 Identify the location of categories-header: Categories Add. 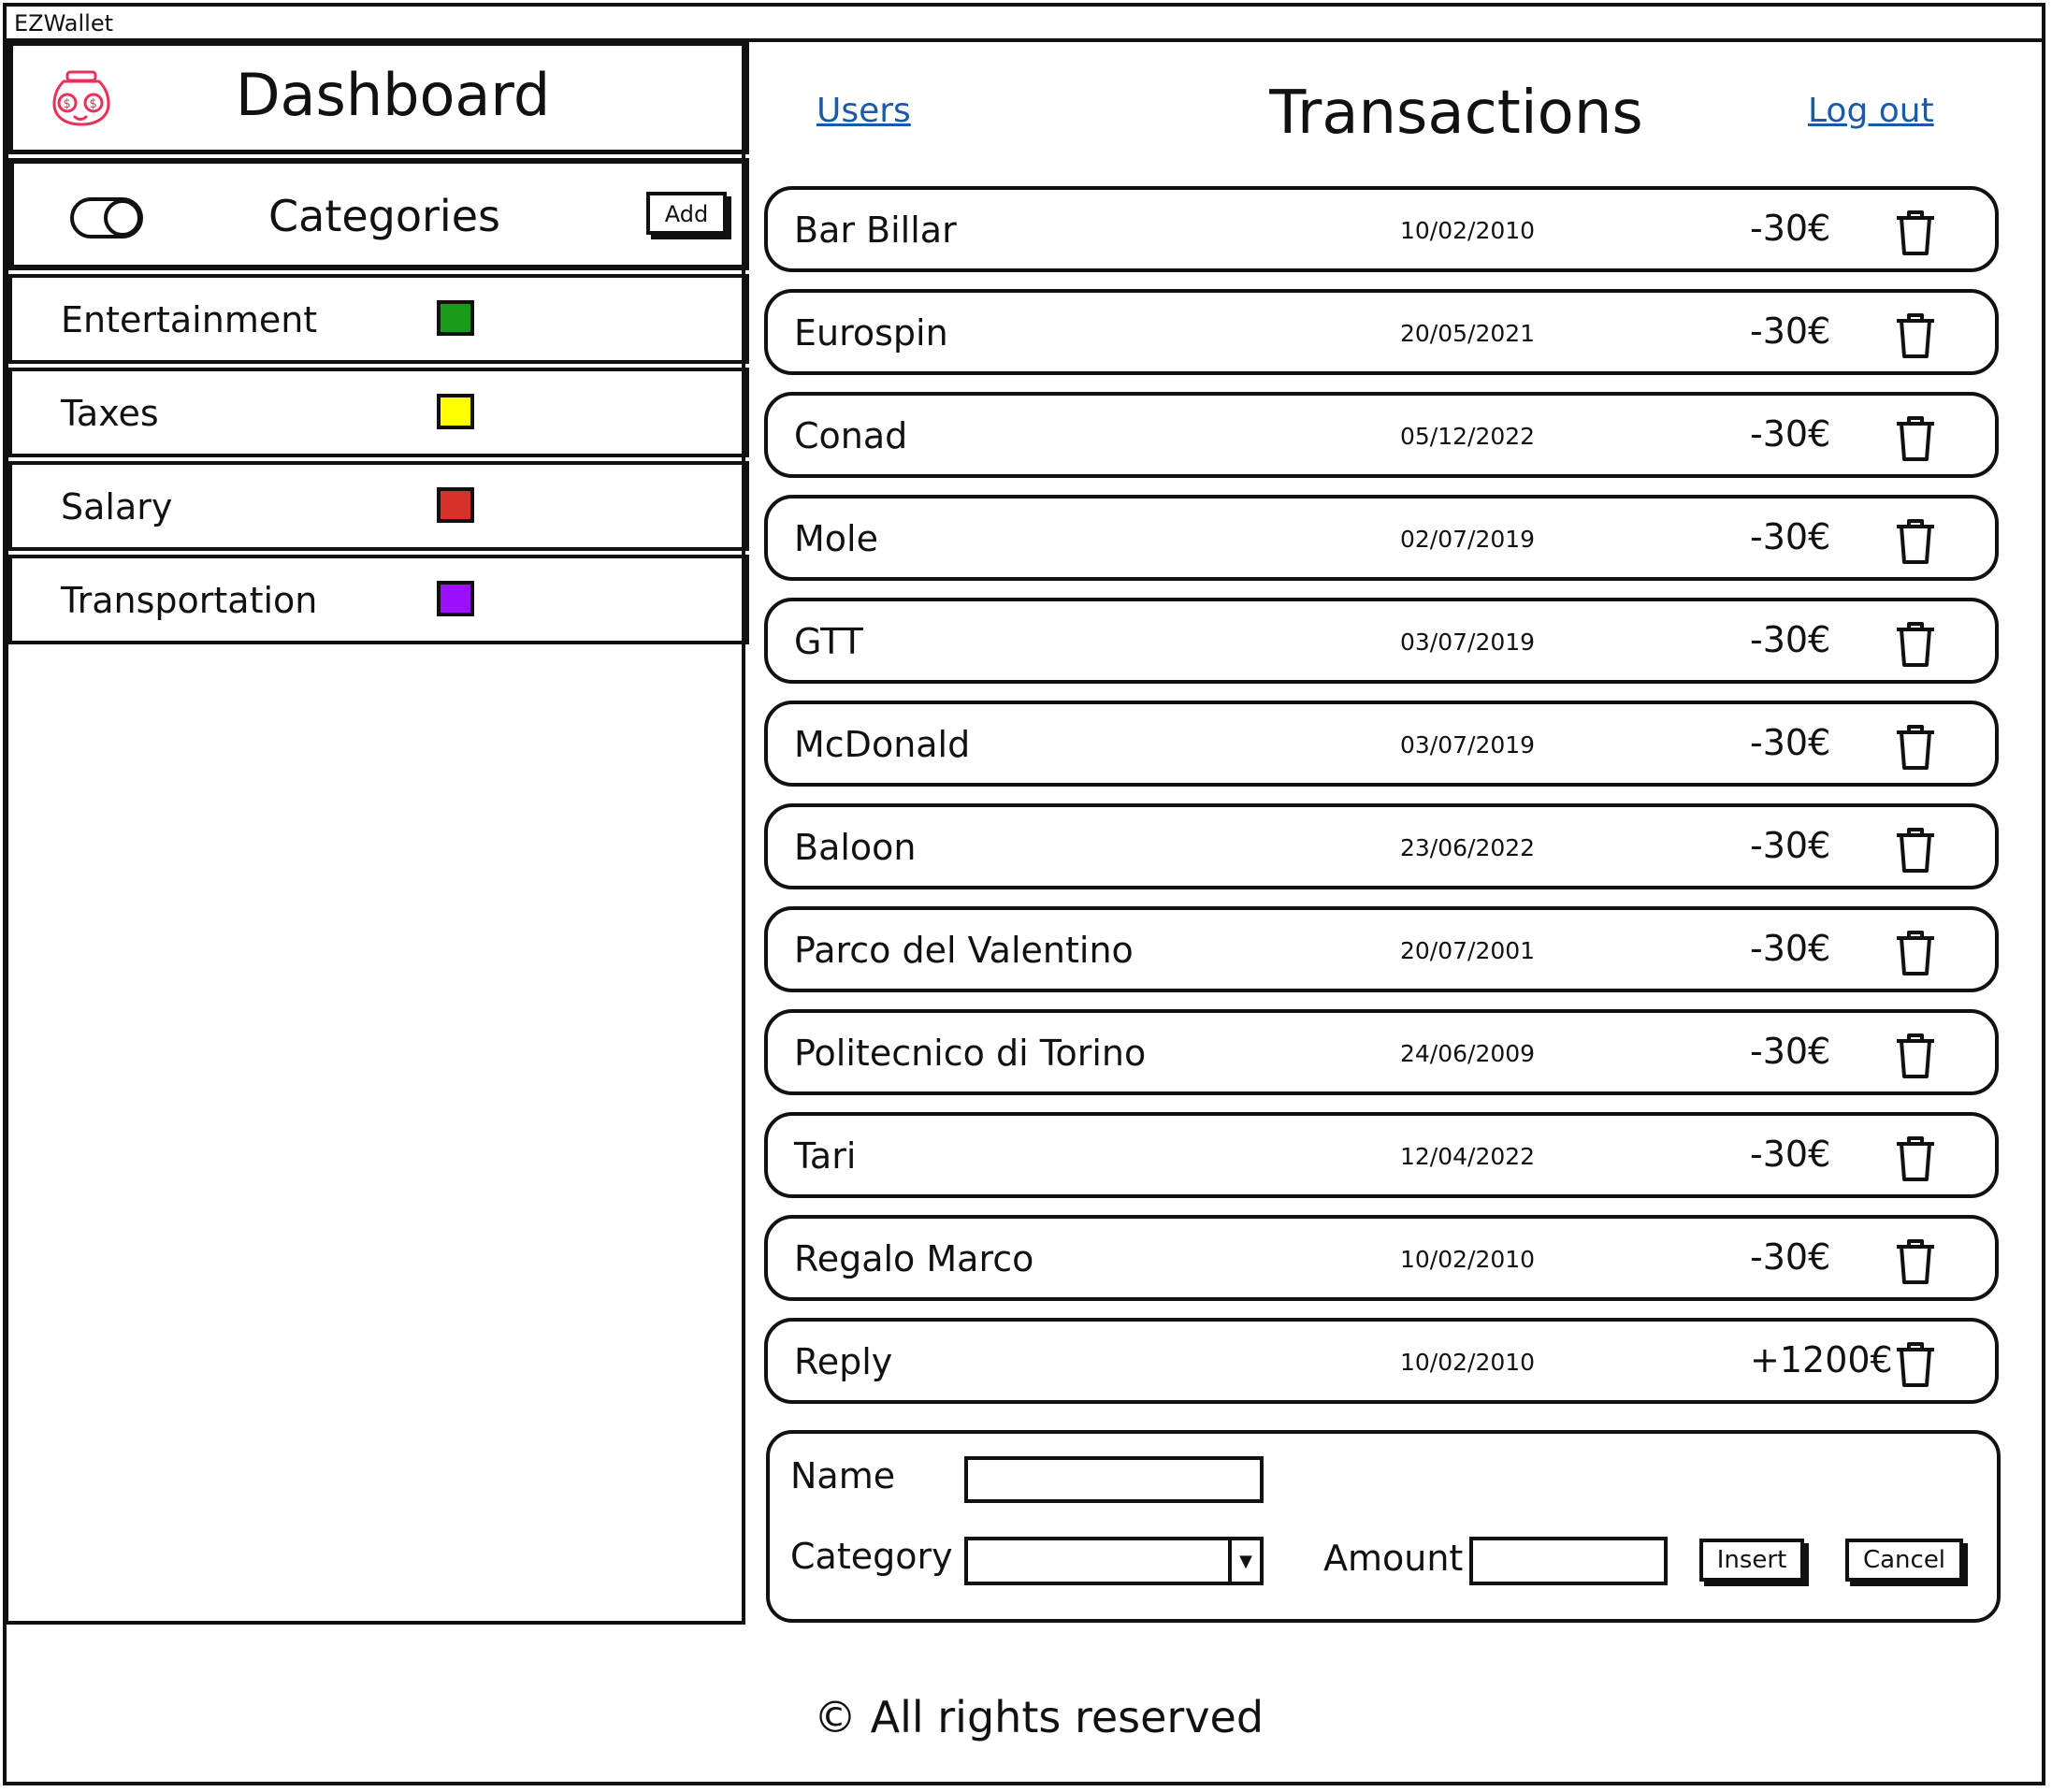
(378, 214).